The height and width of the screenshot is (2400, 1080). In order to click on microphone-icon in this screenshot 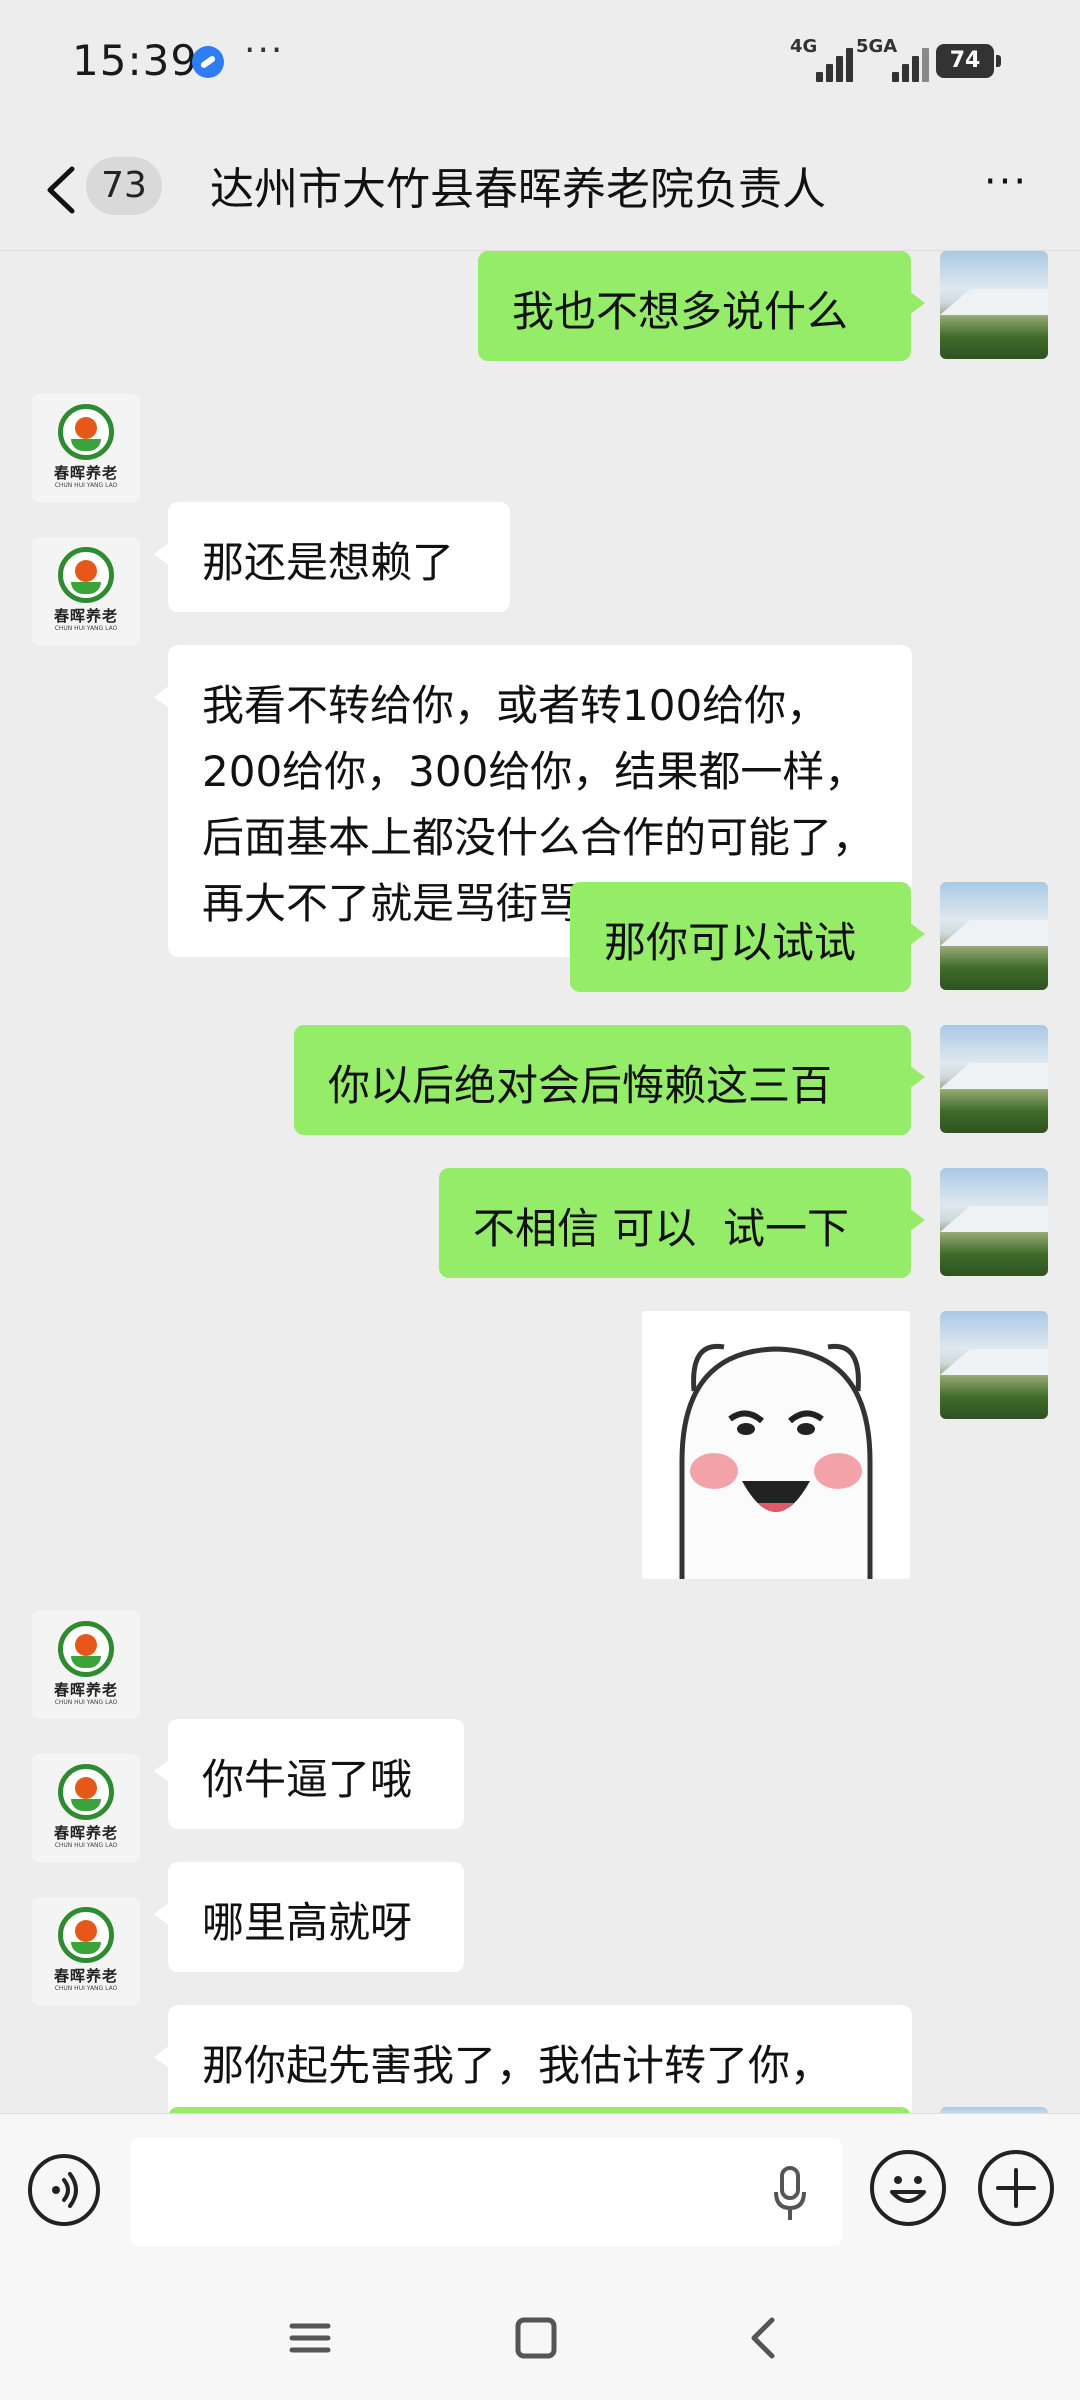, I will do `click(790, 2194)`.